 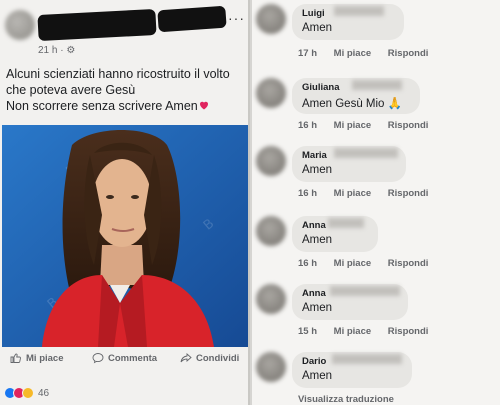 I want to click on comment-time: 17 h, so click(x=307, y=53).